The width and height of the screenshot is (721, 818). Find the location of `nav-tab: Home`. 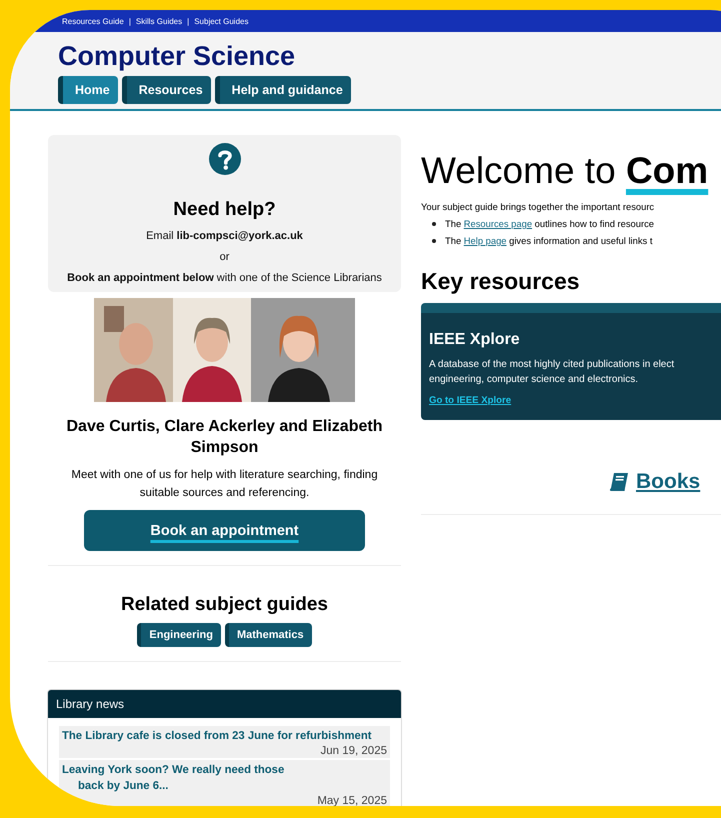

nav-tab: Home is located at coordinates (88, 90).